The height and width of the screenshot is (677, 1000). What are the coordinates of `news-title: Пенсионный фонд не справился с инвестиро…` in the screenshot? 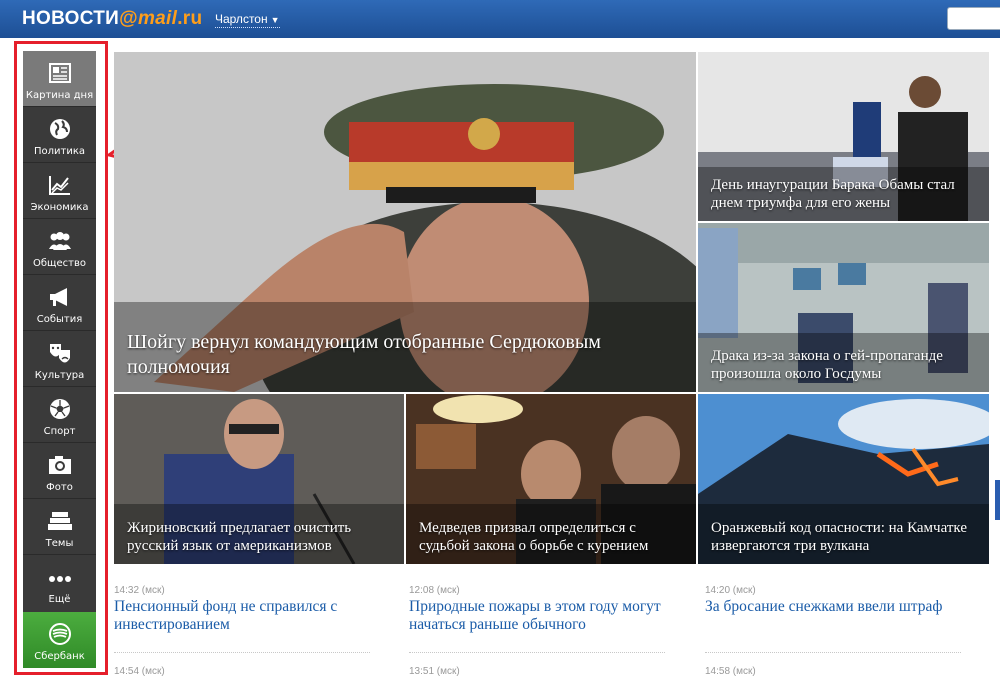 It's located at (249, 616).